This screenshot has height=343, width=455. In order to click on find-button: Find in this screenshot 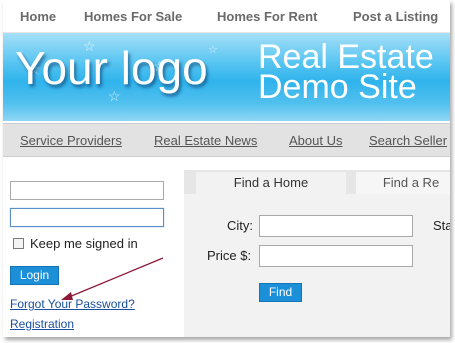, I will do `click(280, 292)`.